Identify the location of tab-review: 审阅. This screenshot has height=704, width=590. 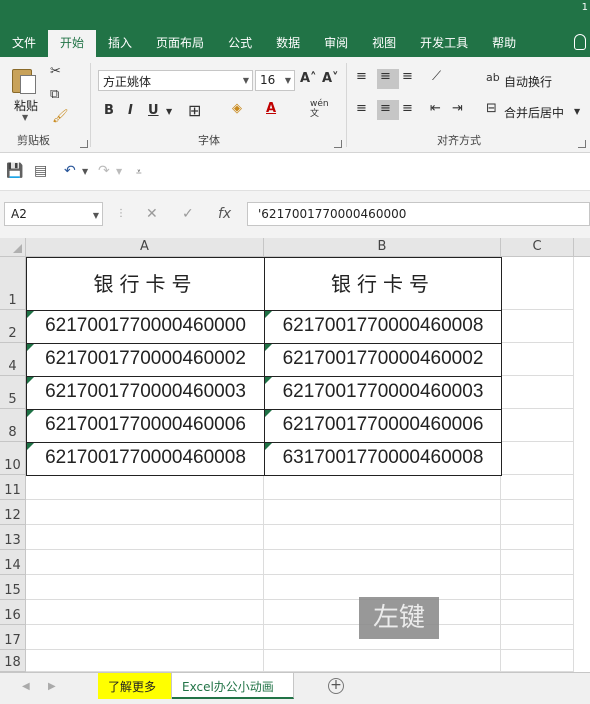
(336, 43).